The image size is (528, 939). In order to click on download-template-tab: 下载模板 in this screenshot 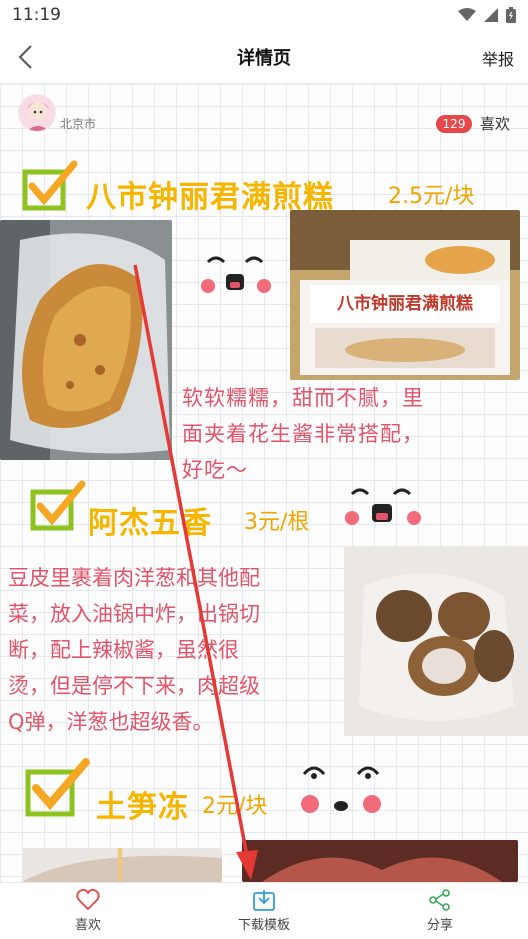, I will do `click(264, 911)`.